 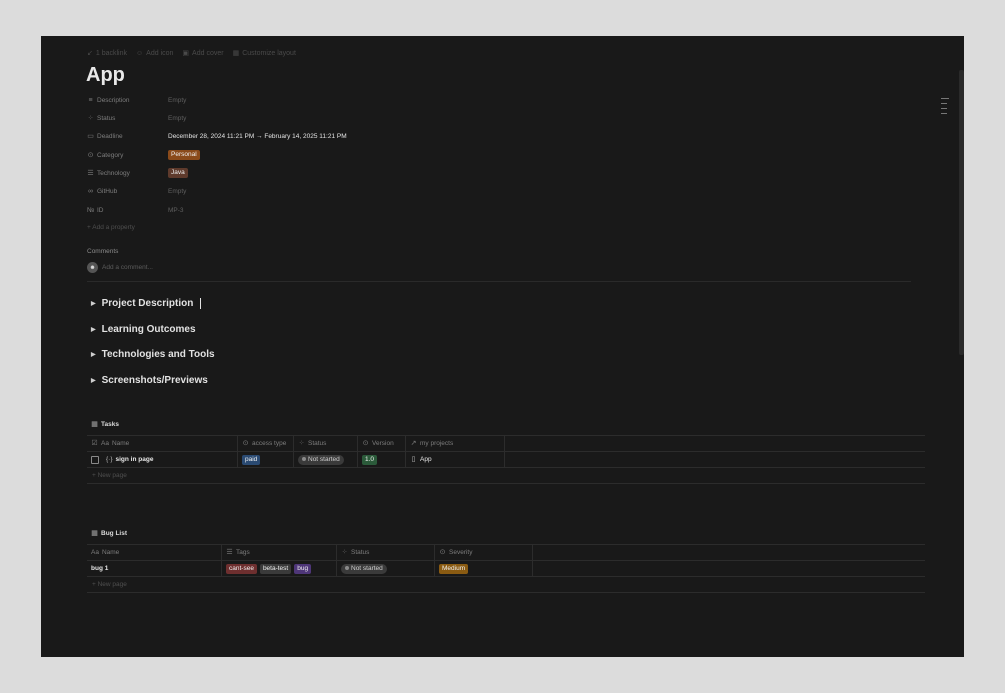 What do you see at coordinates (303, 568) in the screenshot?
I see `tag-bug: bug` at bounding box center [303, 568].